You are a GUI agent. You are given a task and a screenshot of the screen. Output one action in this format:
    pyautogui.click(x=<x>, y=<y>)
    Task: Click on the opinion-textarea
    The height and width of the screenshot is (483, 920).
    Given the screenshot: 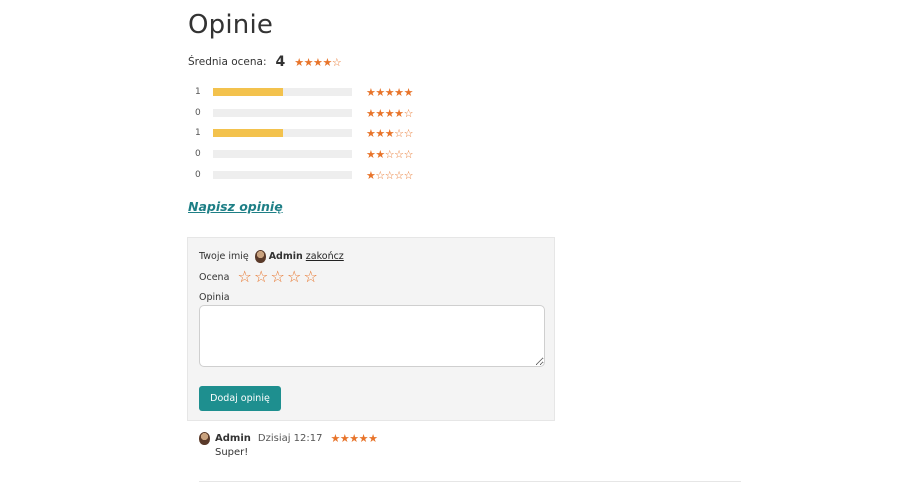 What is the action you would take?
    pyautogui.click(x=372, y=336)
    